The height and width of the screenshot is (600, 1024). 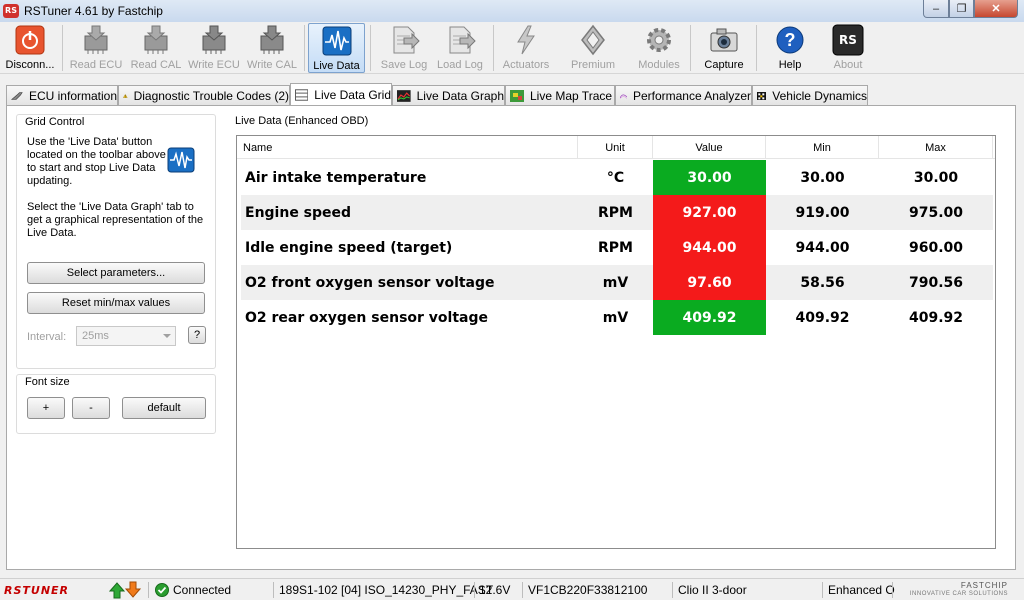 What do you see at coordinates (709, 317) in the screenshot?
I see `row-value: 409.92` at bounding box center [709, 317].